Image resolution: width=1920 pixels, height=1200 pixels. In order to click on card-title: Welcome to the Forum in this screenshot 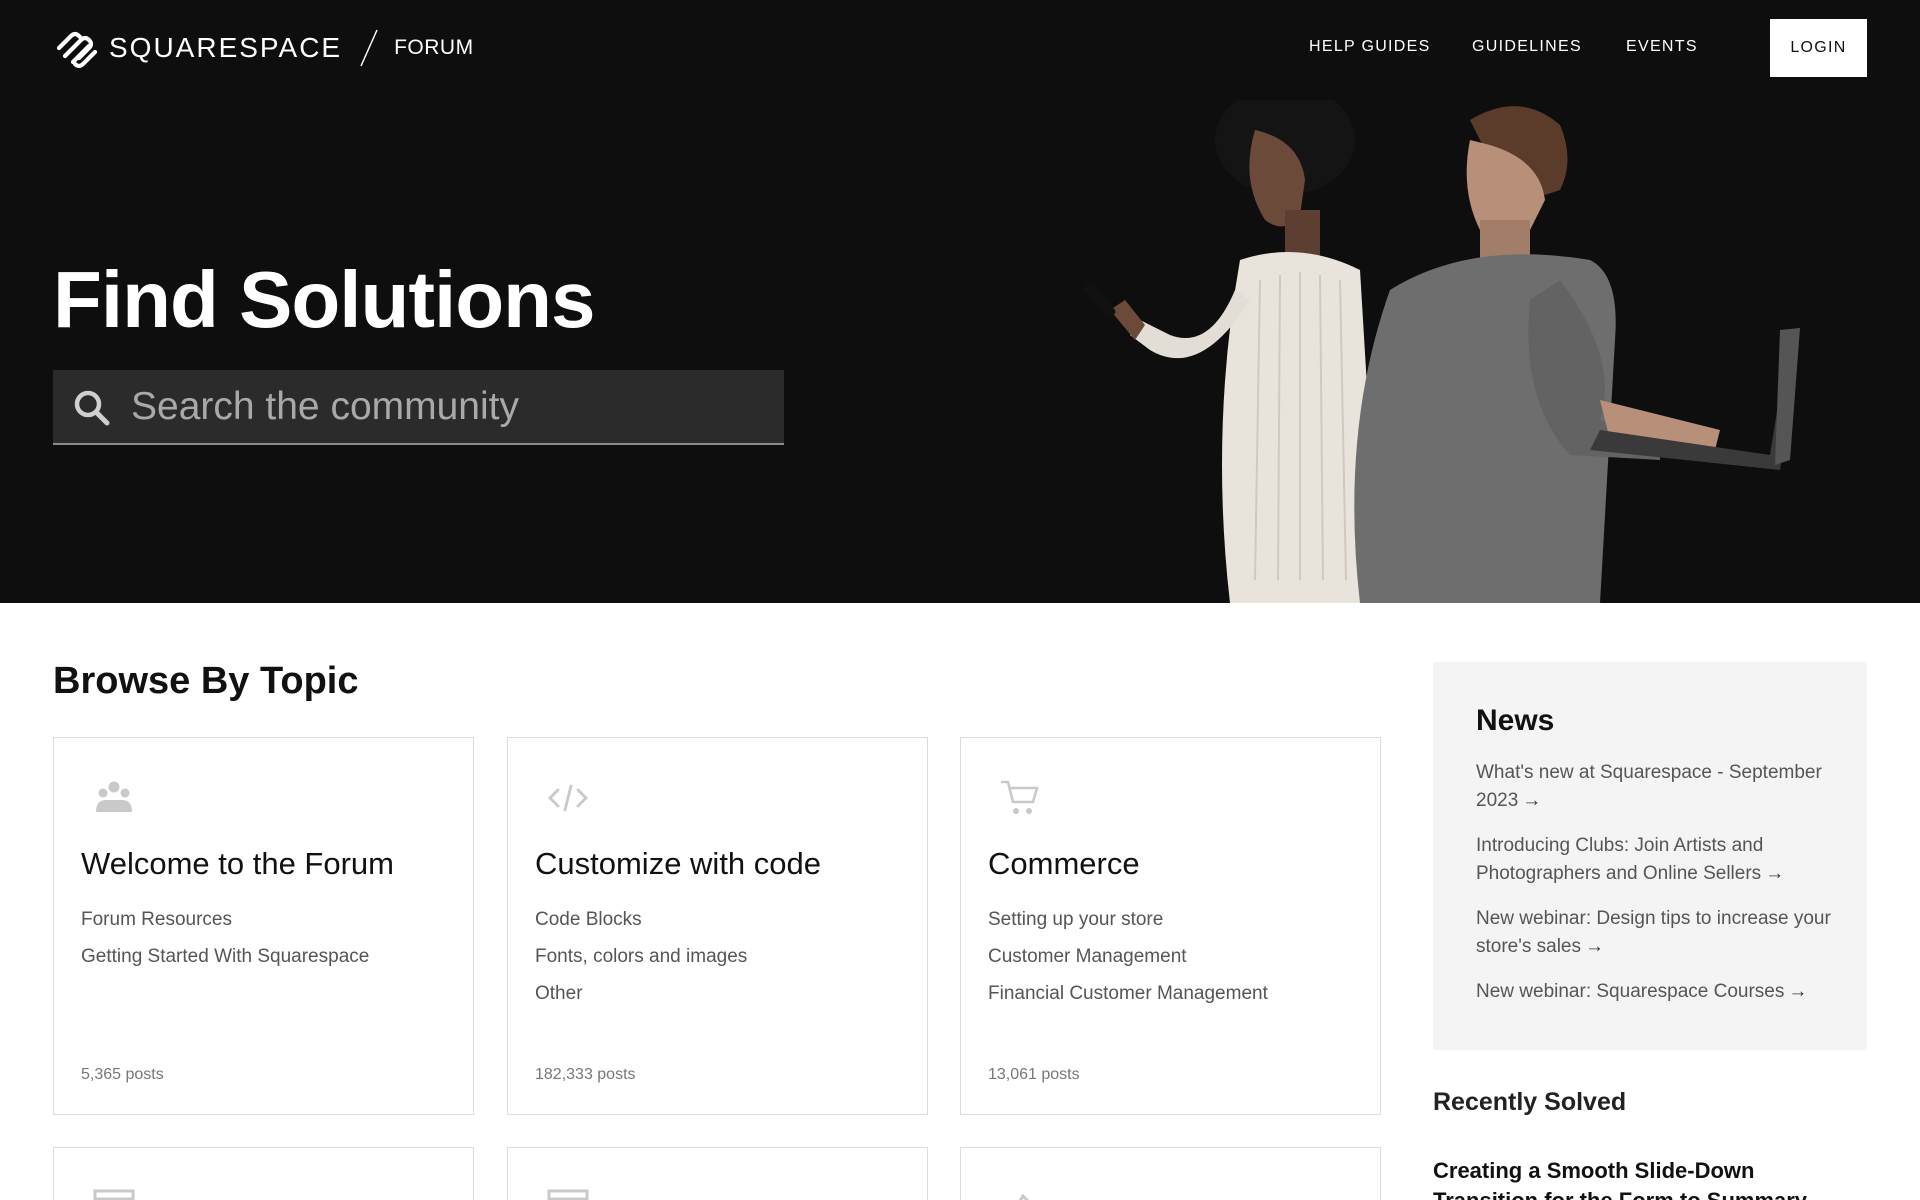, I will do `click(237, 864)`.